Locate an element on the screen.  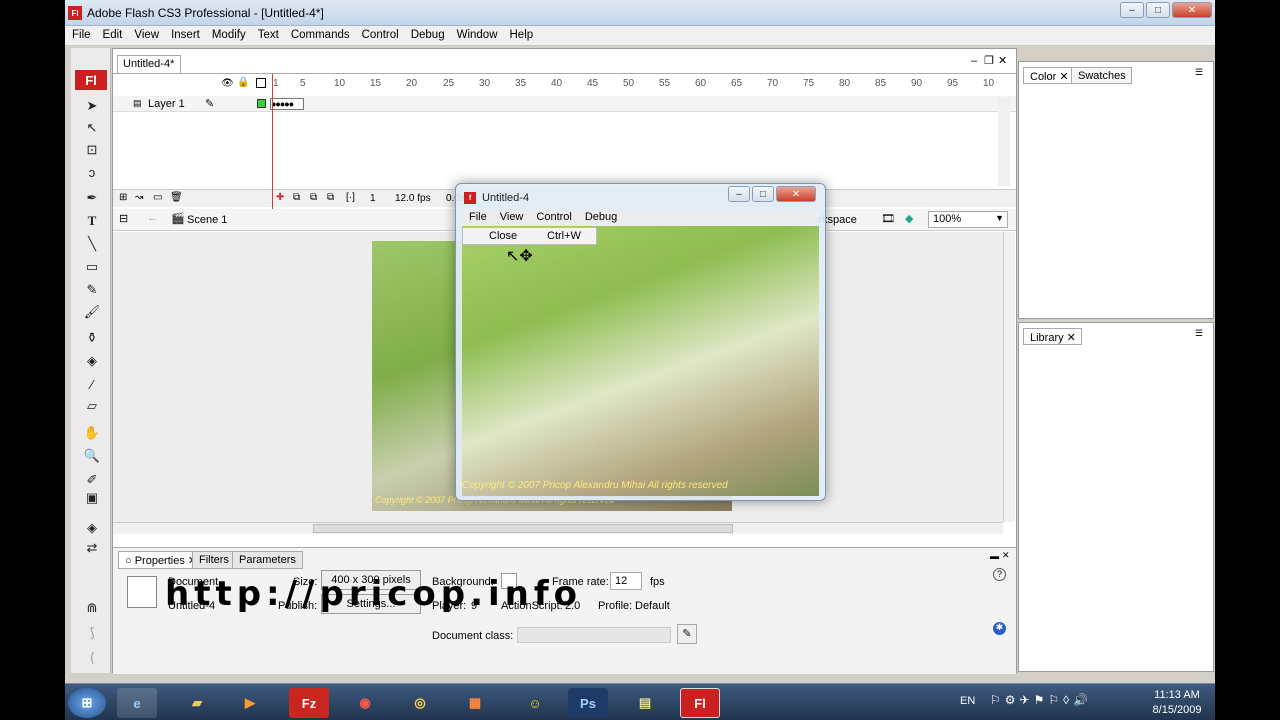
edit-class-pencil-icon: ✎ is located at coordinates (687, 634).